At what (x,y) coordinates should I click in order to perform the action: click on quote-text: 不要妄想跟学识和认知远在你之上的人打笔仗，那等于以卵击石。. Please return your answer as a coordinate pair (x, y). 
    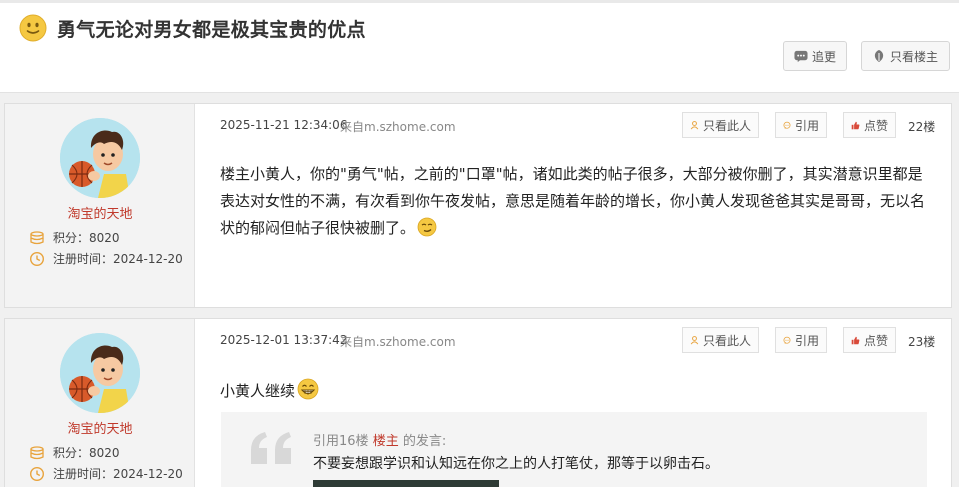
    Looking at the image, I should click on (516, 464).